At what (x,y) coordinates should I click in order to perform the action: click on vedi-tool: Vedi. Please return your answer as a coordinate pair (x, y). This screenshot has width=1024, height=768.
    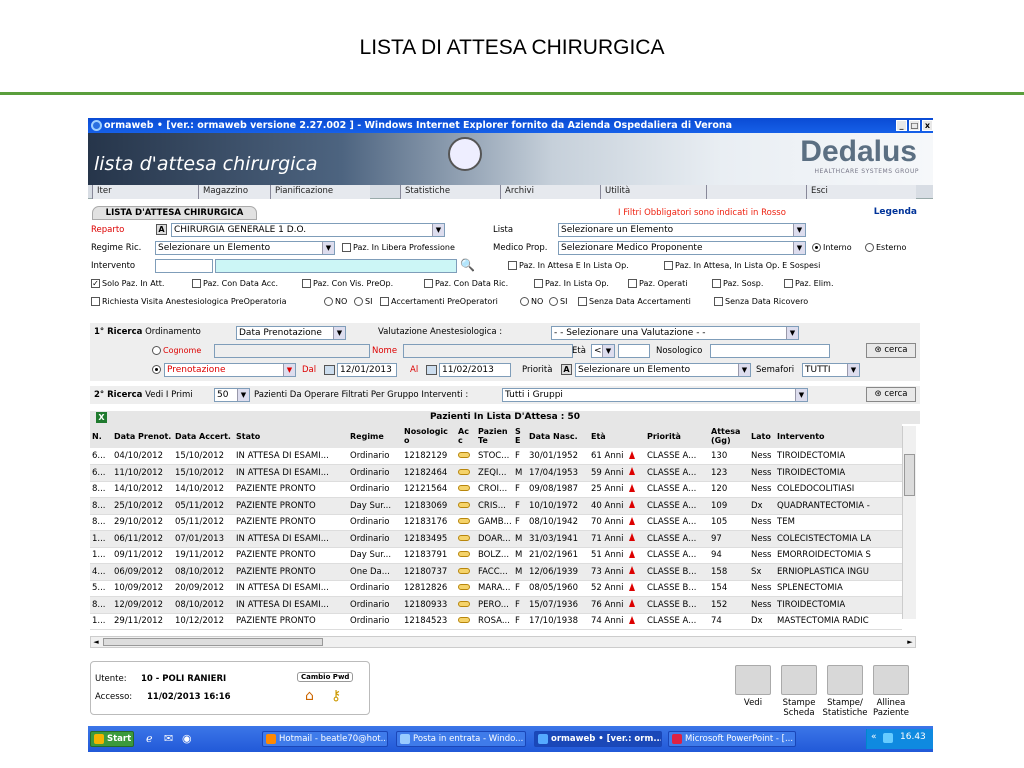
    Looking at the image, I should click on (753, 686).